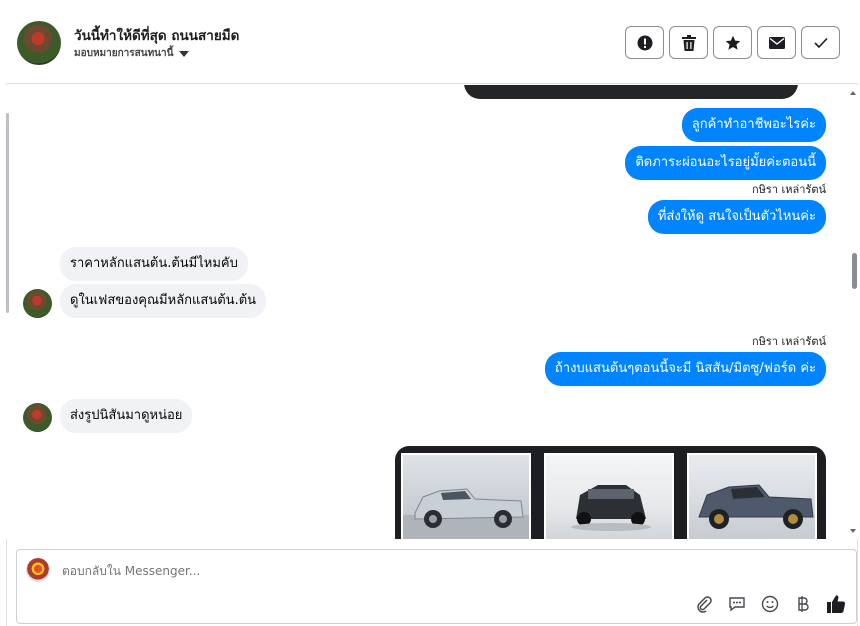 This screenshot has height=626, width=860. Describe the element at coordinates (736, 217) in the screenshot. I see `outgoing-message: ที่ส่งให้ดู สนใจเป็นตัวไหนค่ะ` at that location.